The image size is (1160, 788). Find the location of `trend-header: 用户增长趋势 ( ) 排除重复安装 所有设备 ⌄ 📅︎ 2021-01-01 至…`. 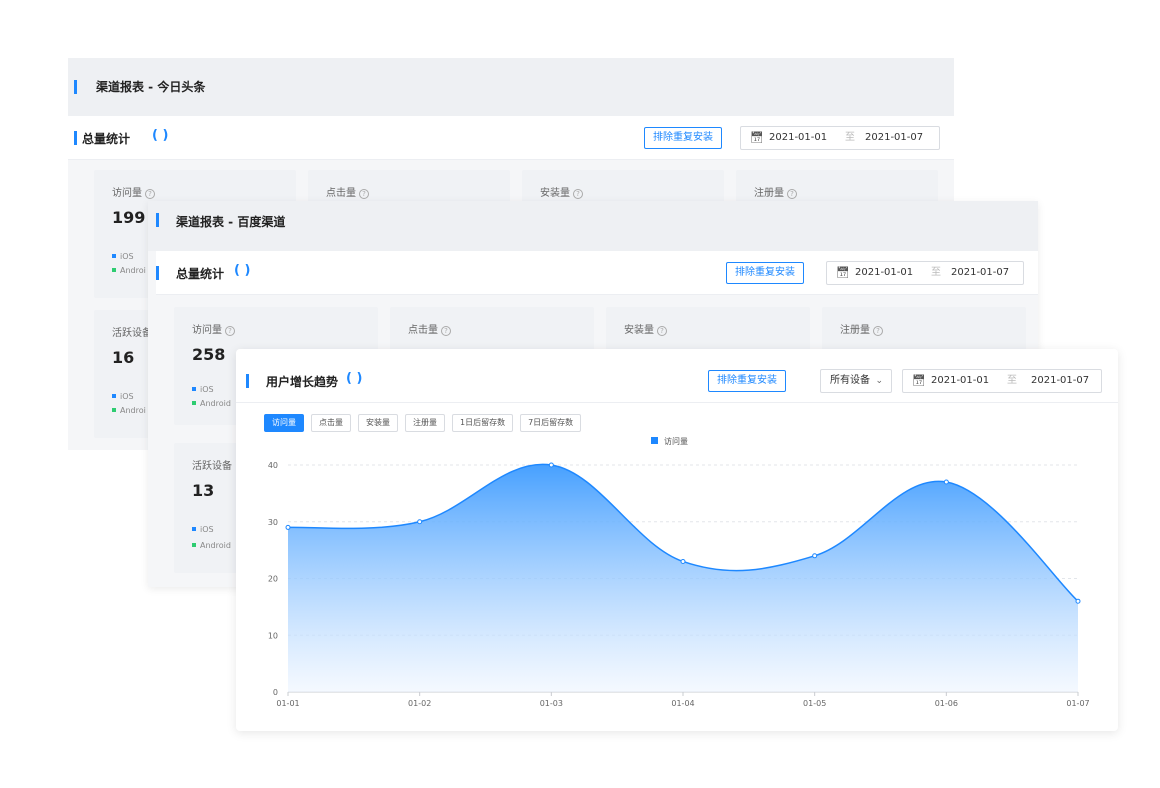

trend-header: 用户增长趋势 ( ) 排除重复安装 所有设备 ⌄ 📅︎ 2021-01-01 至… is located at coordinates (677, 376).